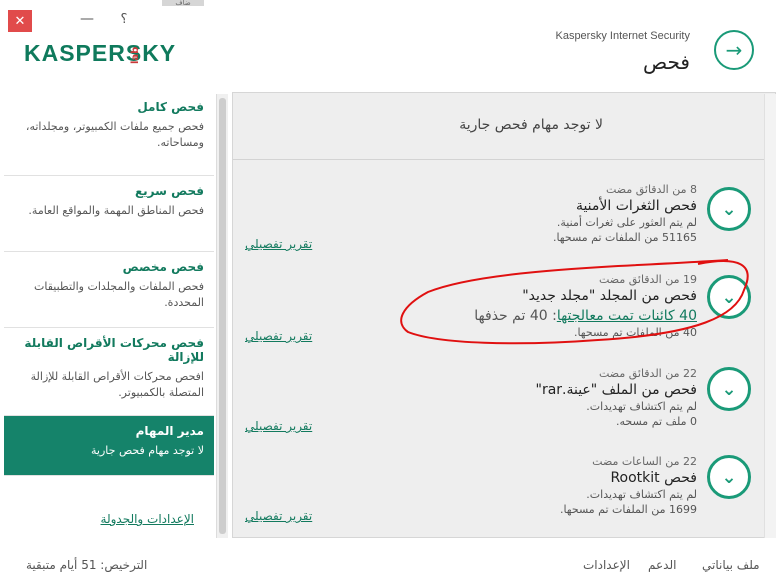  What do you see at coordinates (616, 390) in the screenshot?
I see `task-name: فحص من الملف "عينة.rar"` at bounding box center [616, 390].